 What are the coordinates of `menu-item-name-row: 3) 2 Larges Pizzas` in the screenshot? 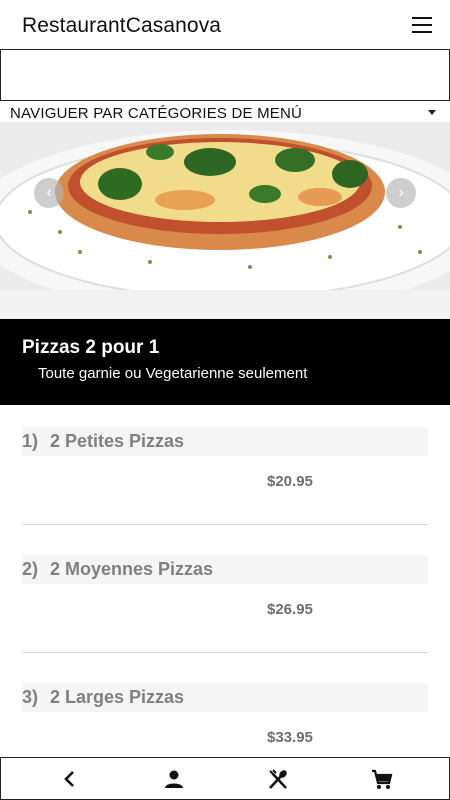 It's located at (225, 697).